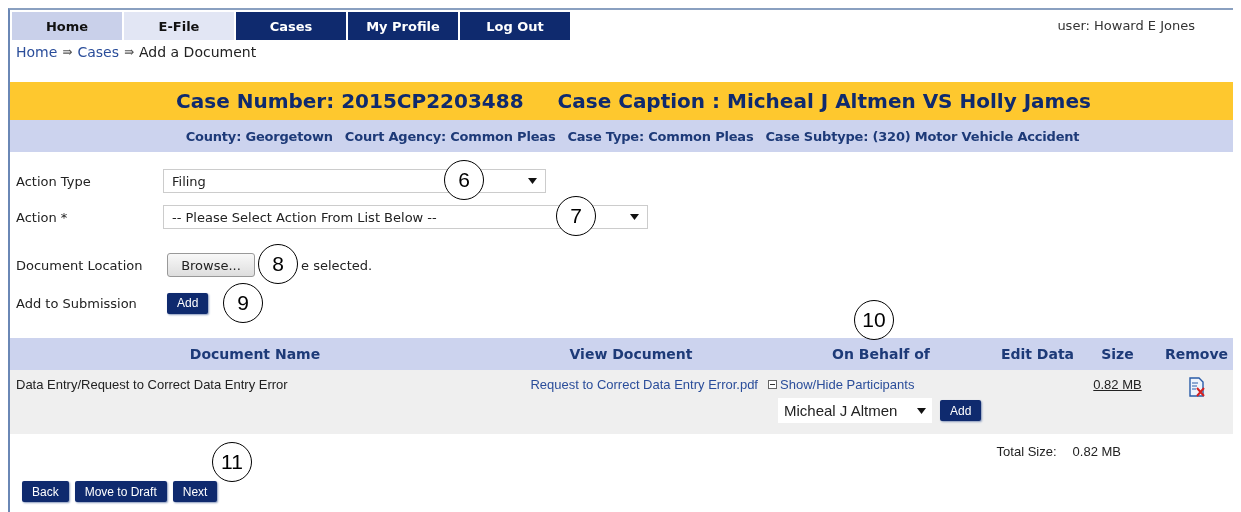 The height and width of the screenshot is (512, 1241). I want to click on footer-button: Move to Draft, so click(120, 491).